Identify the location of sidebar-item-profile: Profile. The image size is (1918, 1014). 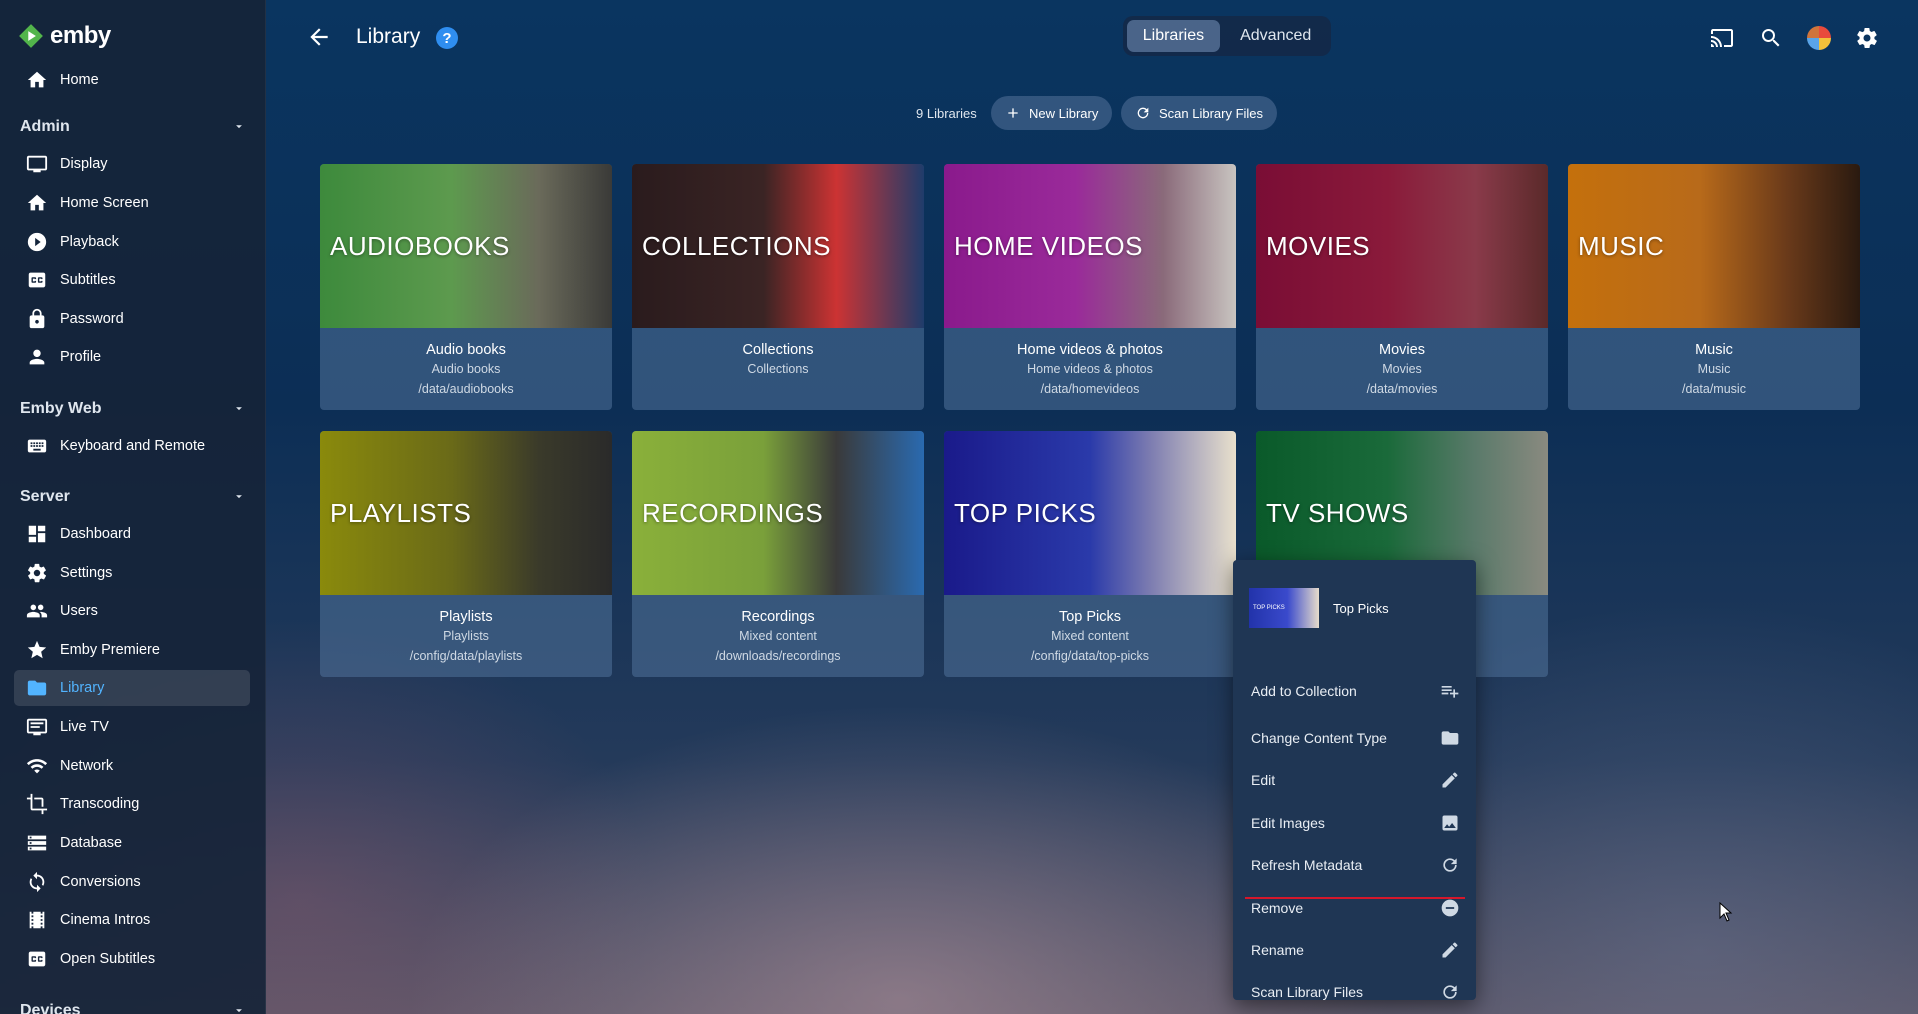
(132, 357).